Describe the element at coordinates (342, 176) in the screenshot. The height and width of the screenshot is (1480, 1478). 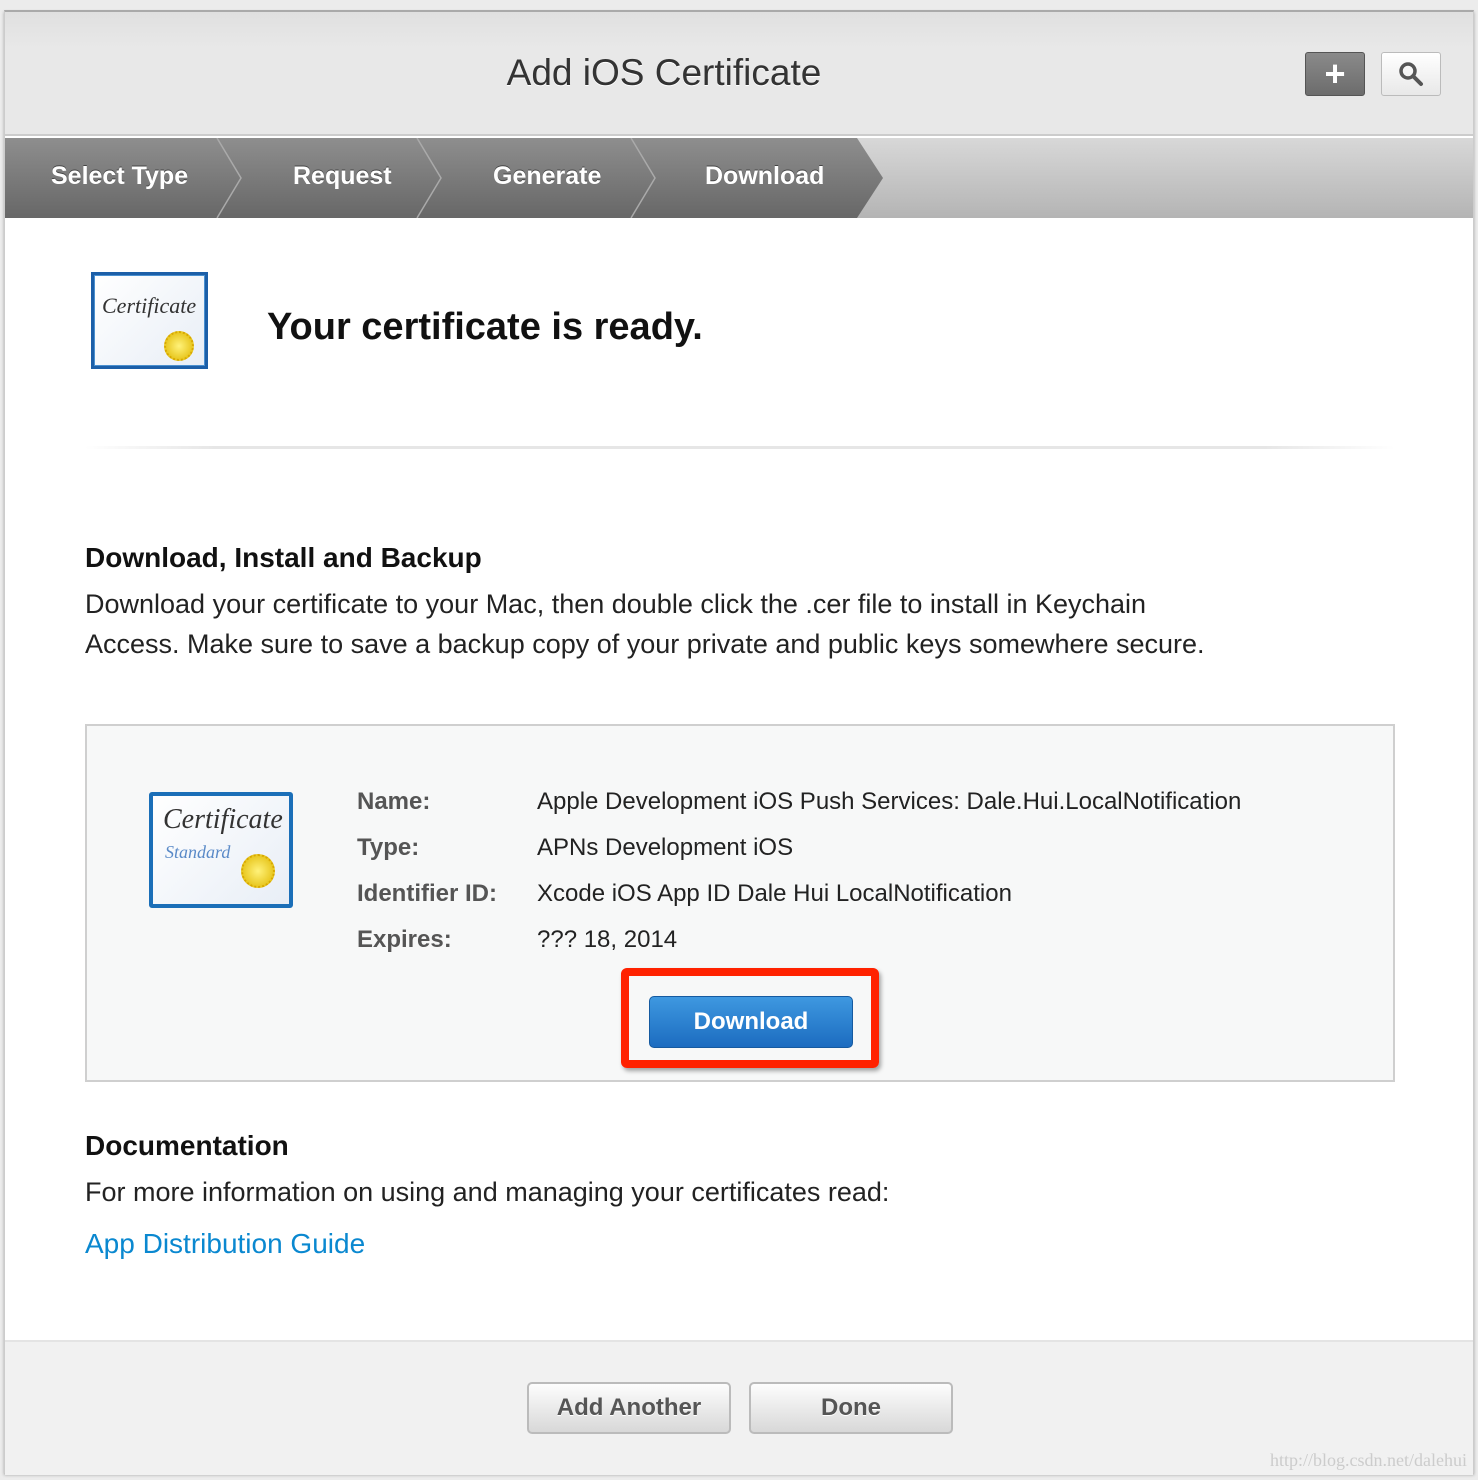
I see `step-request: Request` at that location.